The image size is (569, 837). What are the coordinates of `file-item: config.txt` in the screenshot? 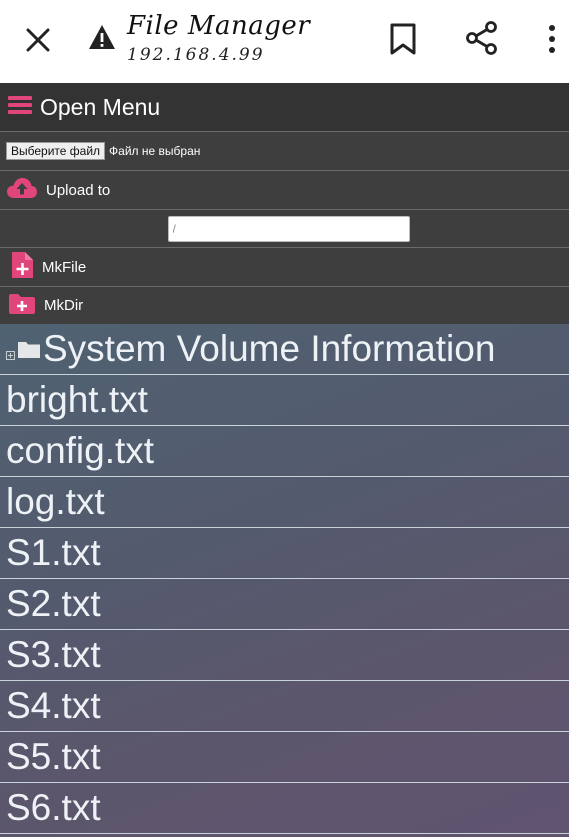 It's located at (284, 451).